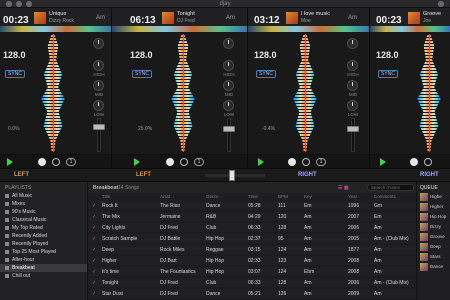 The width and height of the screenshot is (450, 300). I want to click on deck-3-high-knob, so click(352, 65).